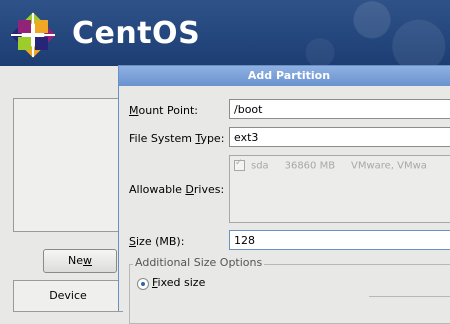 Image resolution: width=450 pixels, height=324 pixels. Describe the element at coordinates (320, 33) in the screenshot. I see `banner-decoration` at that location.